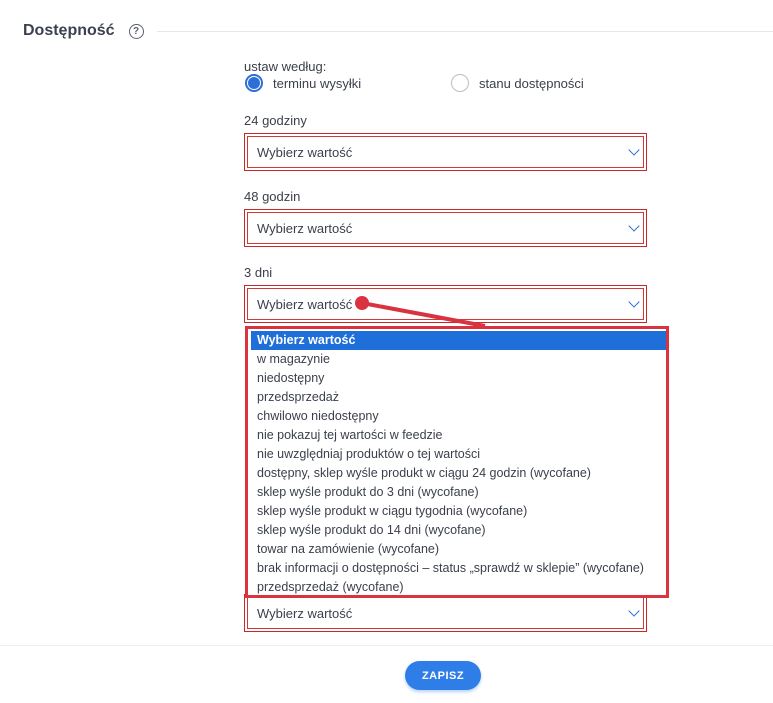  Describe the element at coordinates (458, 492) in the screenshot. I see `dropdown-option: sklep wyśle produkt do 3 dni (wycofane)` at that location.